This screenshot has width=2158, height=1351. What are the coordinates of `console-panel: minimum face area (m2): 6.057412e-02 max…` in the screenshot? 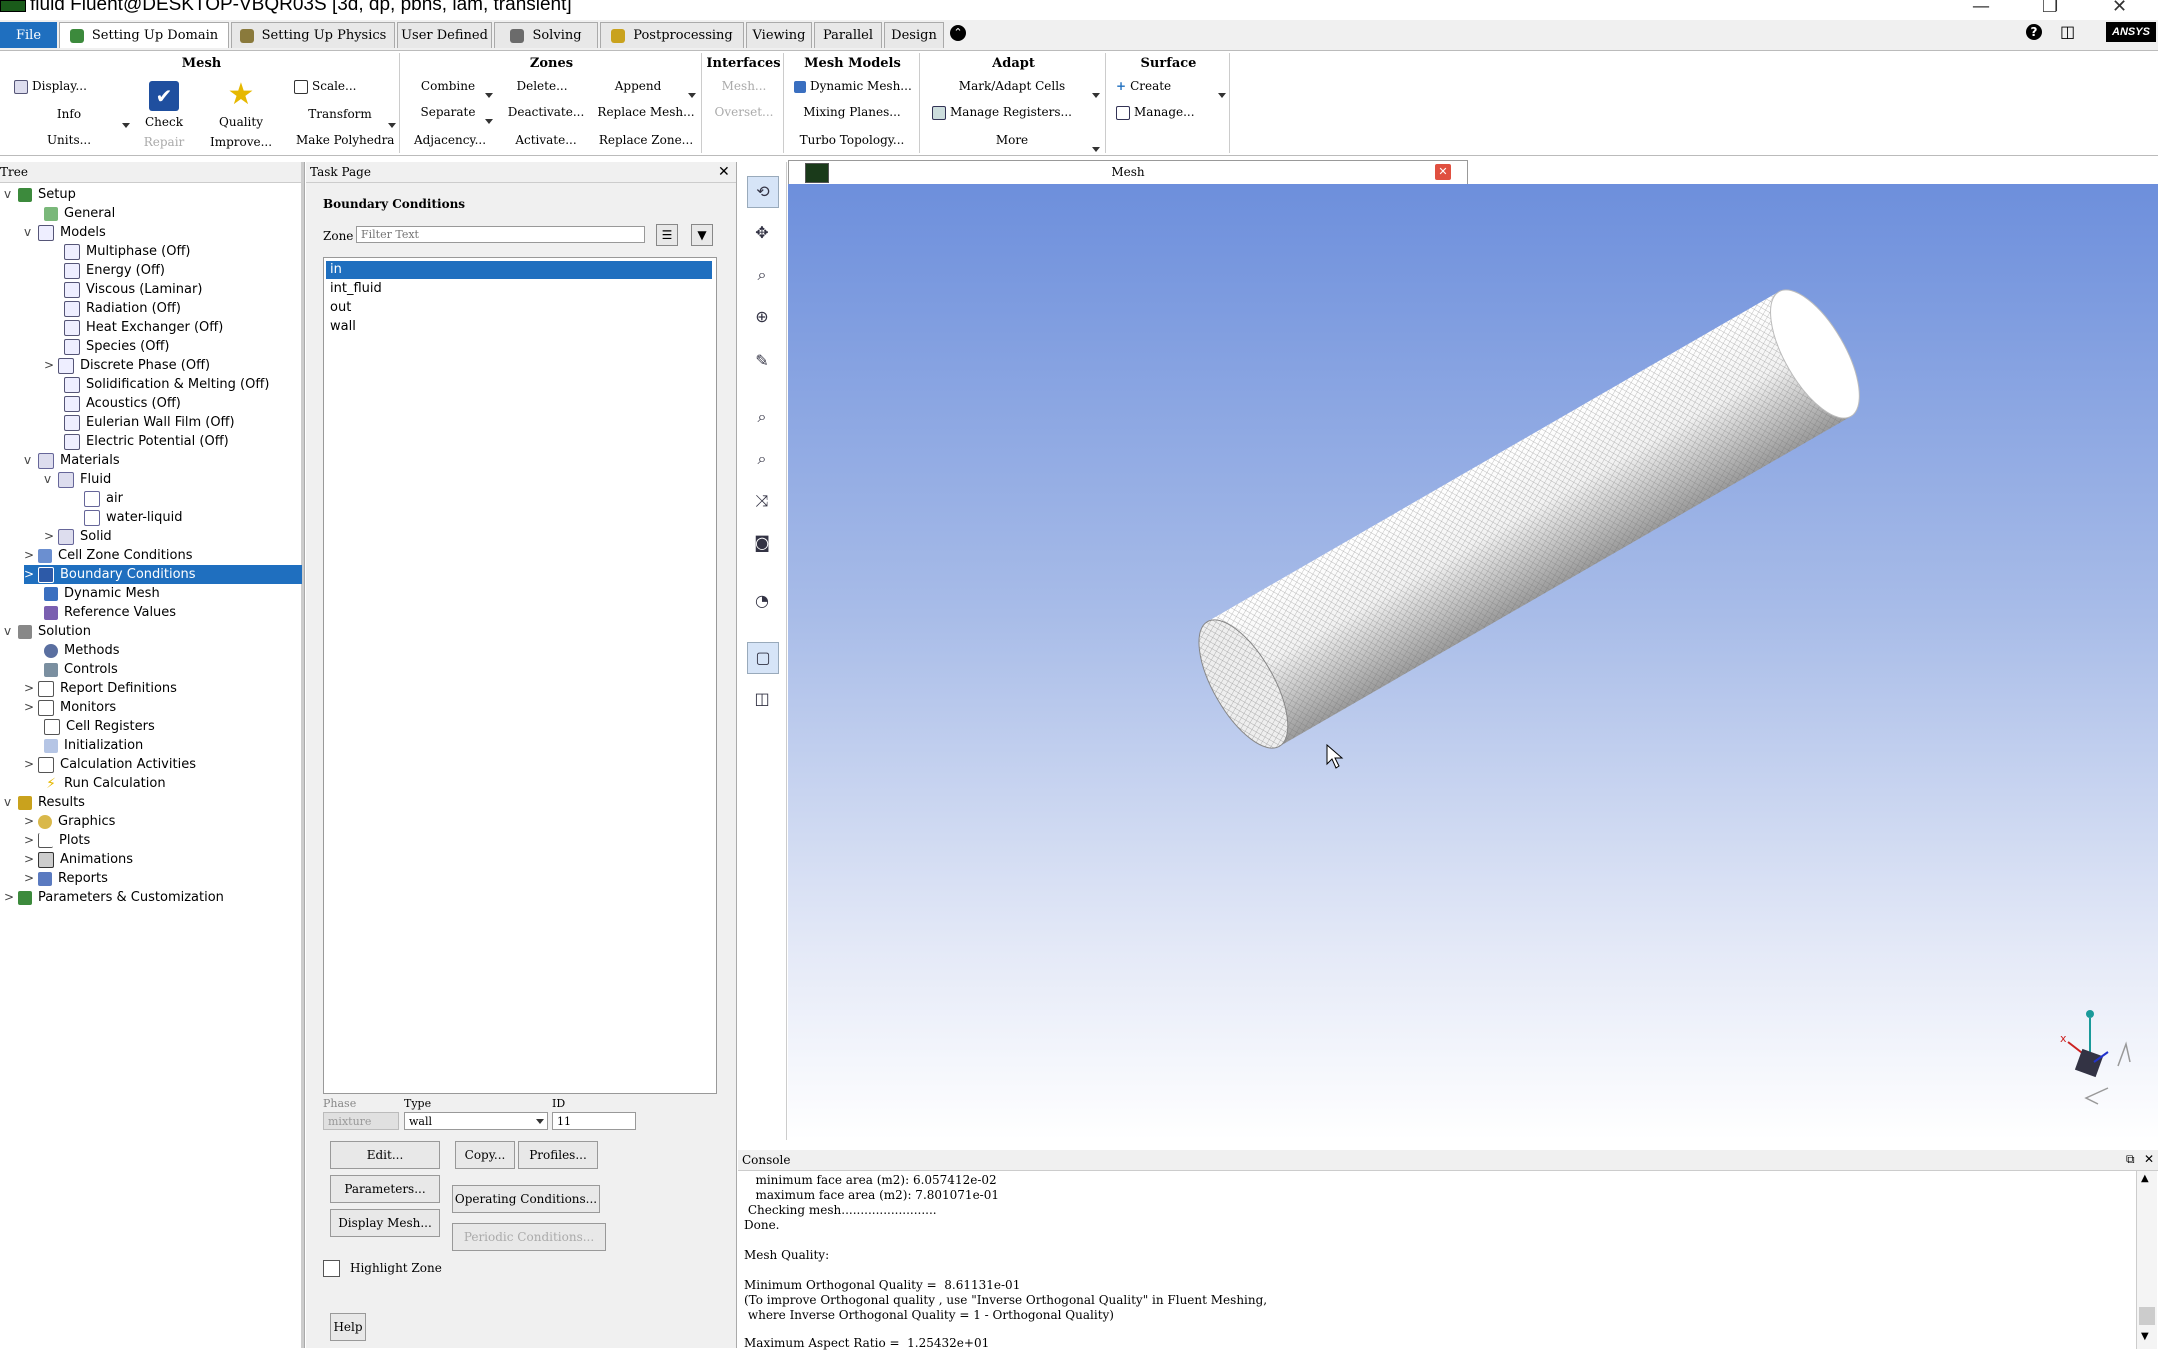 It's located at (1448, 1250).